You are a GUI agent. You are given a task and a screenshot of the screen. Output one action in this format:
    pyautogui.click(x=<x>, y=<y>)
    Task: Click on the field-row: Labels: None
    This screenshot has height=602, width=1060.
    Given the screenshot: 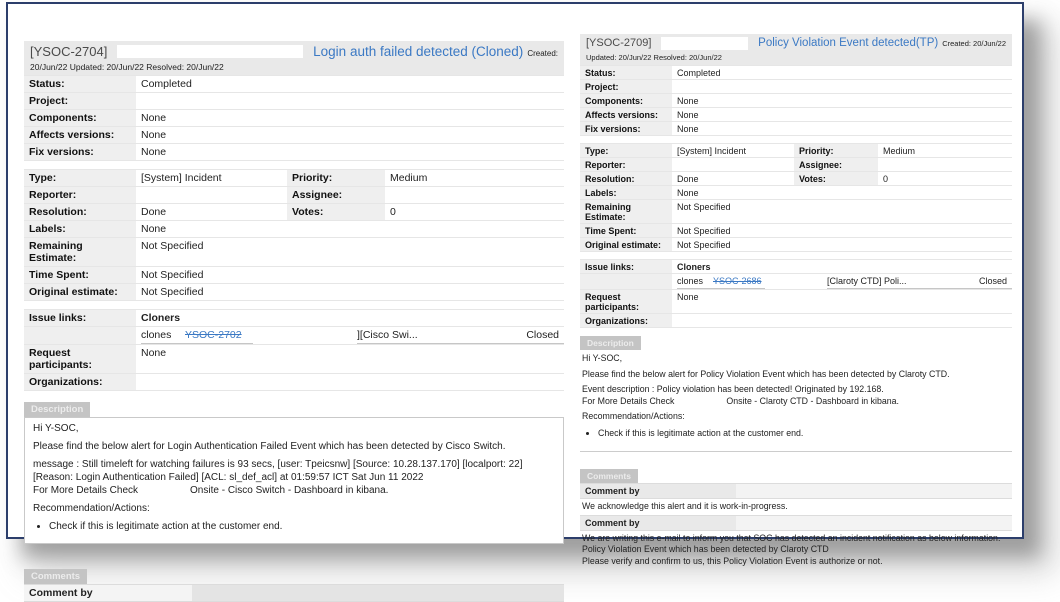 What is the action you would take?
    pyautogui.click(x=796, y=193)
    